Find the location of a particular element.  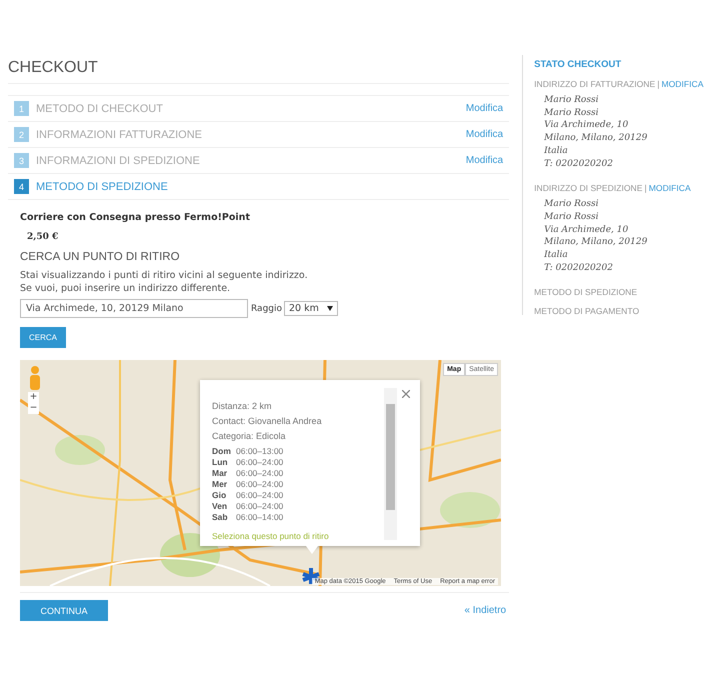

back-link: « Indietro is located at coordinates (485, 610).